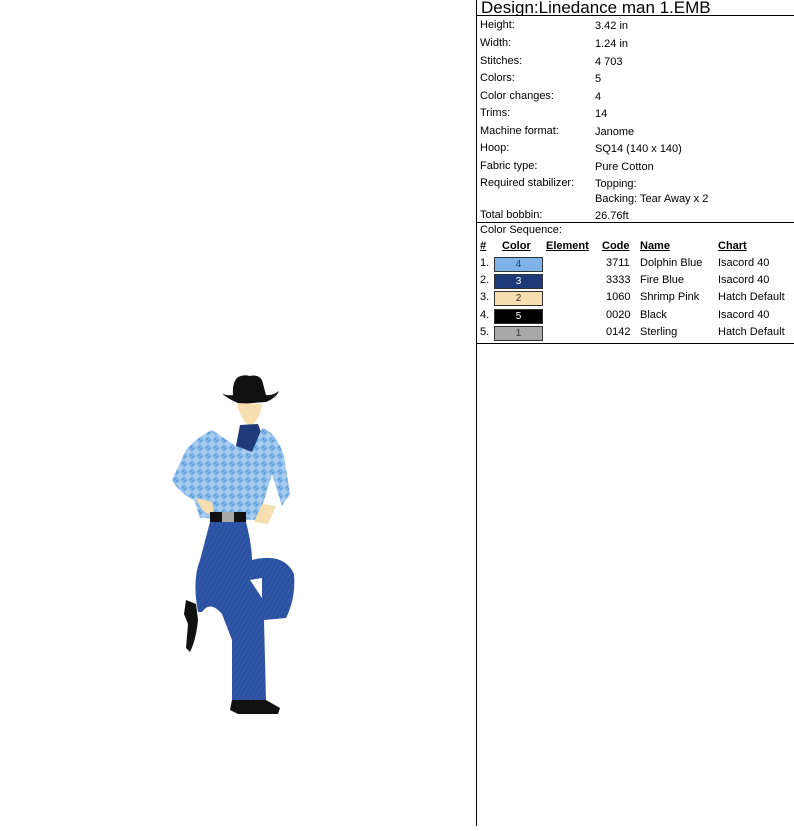 Image resolution: width=794 pixels, height=831 pixels. What do you see at coordinates (518, 316) in the screenshot?
I see `color-swatch: 5` at bounding box center [518, 316].